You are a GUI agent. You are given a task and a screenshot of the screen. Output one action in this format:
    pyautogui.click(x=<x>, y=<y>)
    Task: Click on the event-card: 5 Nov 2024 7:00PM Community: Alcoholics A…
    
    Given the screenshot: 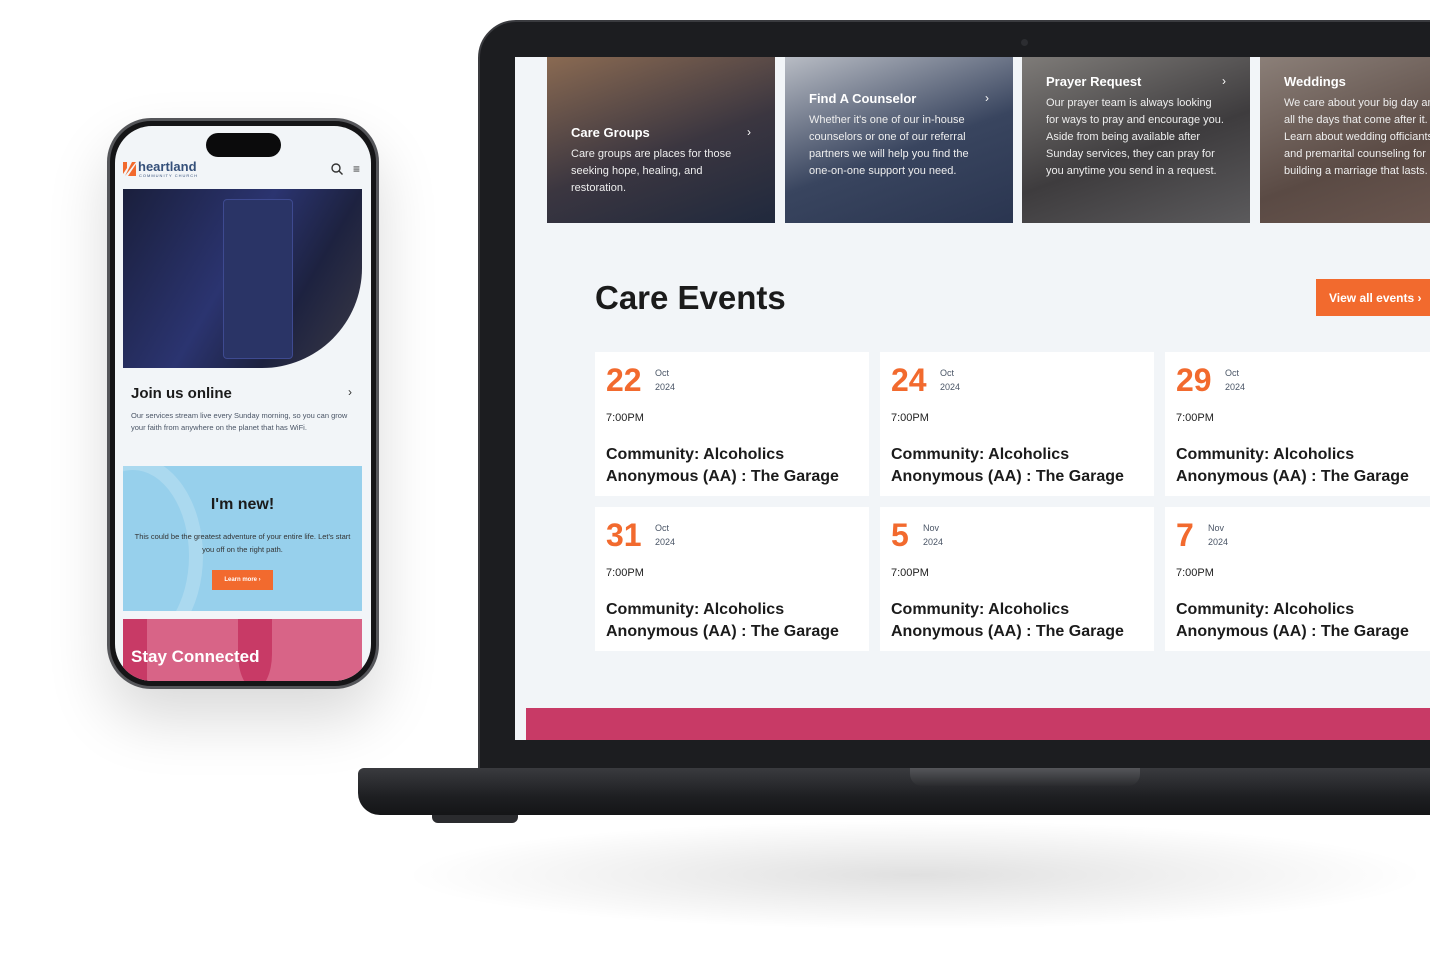 What is the action you would take?
    pyautogui.click(x=1017, y=579)
    